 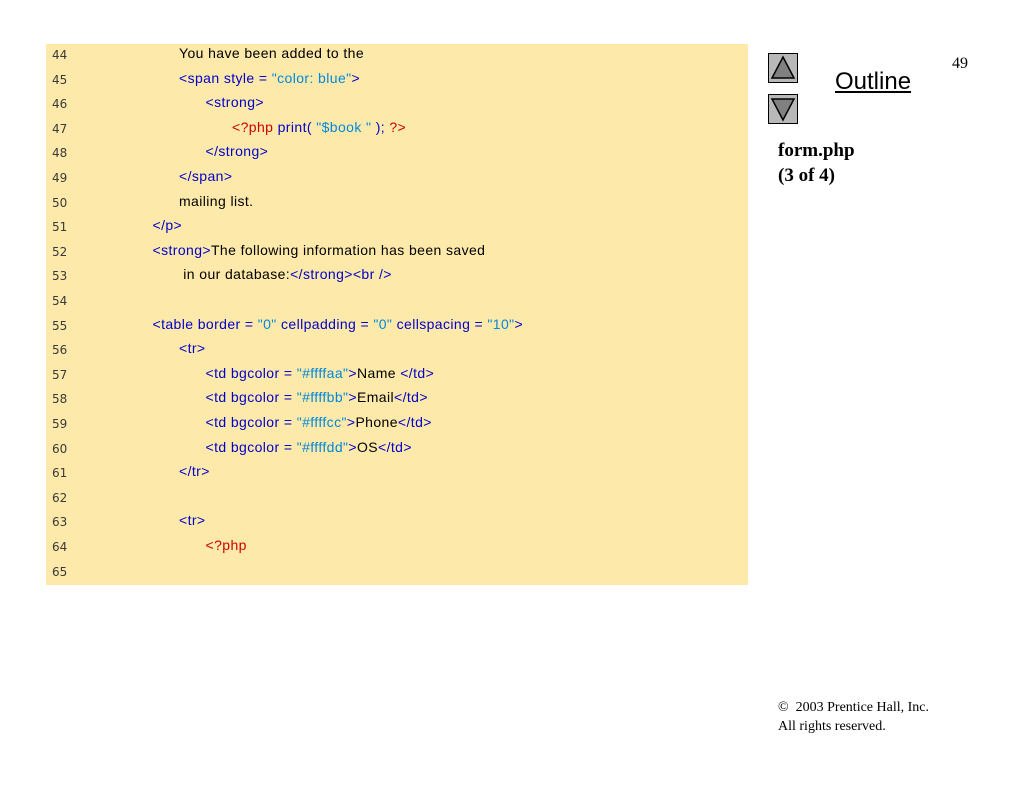 What do you see at coordinates (379, 372) in the screenshot?
I see `code-token: Name` at bounding box center [379, 372].